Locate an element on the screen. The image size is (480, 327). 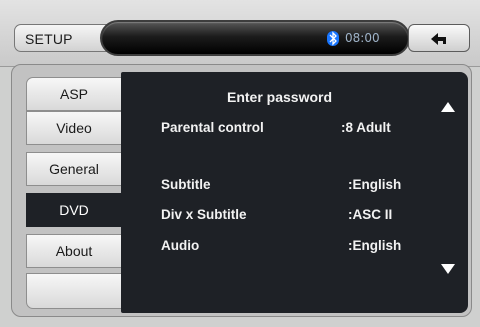
setting-value-subtitle: :English is located at coordinates (374, 184).